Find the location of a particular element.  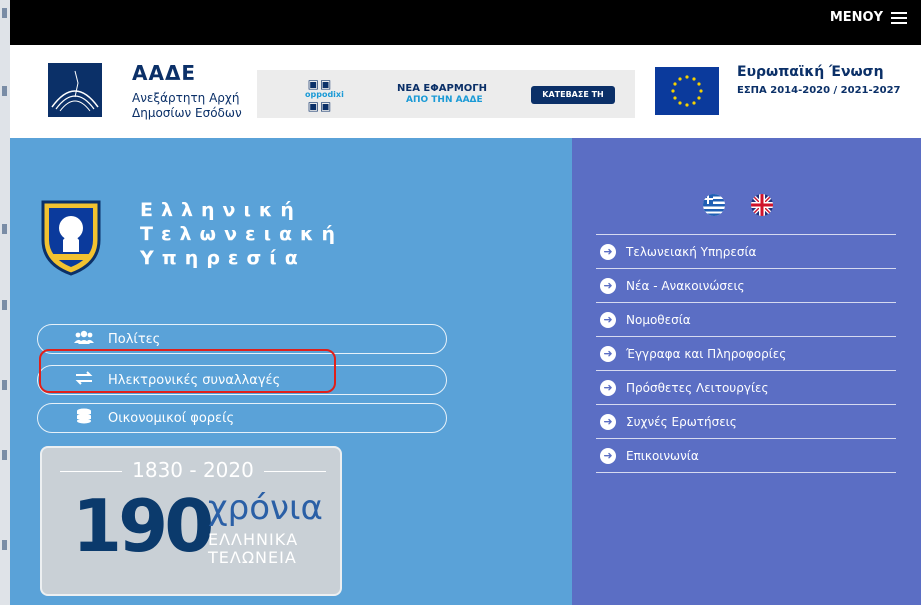

menu-button: ΜΕΝΟΥ is located at coordinates (868, 17).